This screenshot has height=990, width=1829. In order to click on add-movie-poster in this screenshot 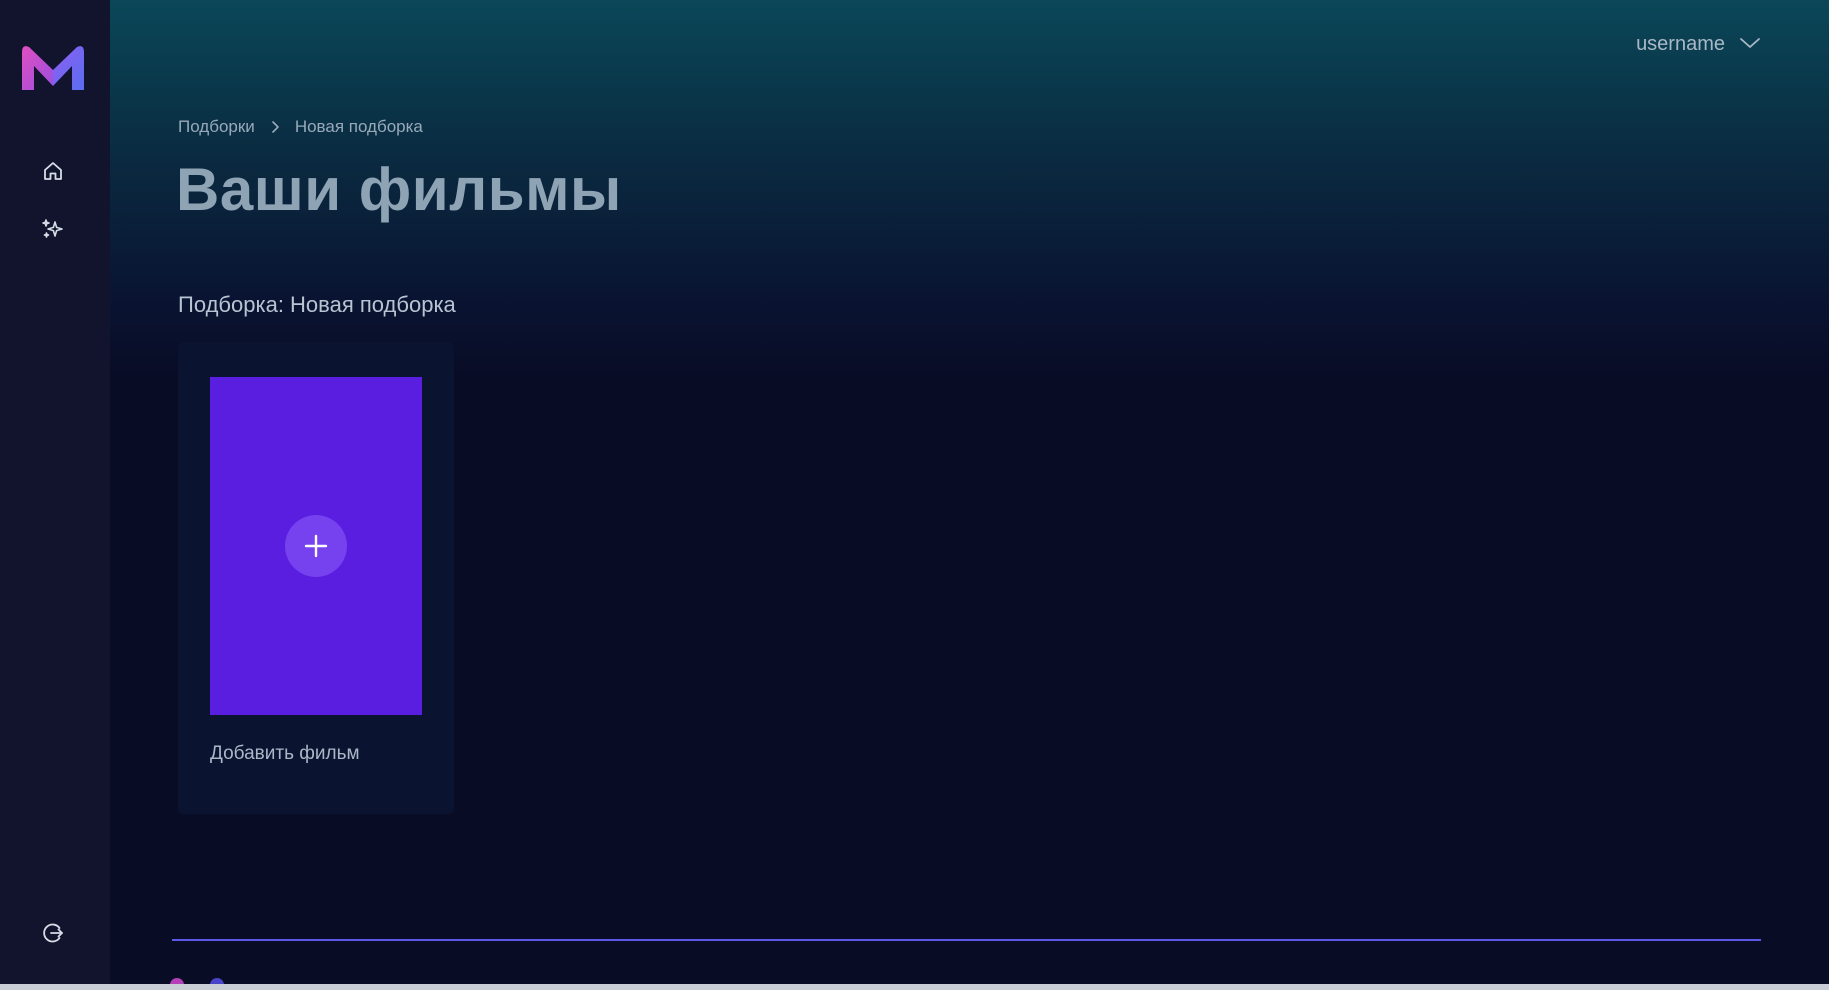, I will do `click(316, 546)`.